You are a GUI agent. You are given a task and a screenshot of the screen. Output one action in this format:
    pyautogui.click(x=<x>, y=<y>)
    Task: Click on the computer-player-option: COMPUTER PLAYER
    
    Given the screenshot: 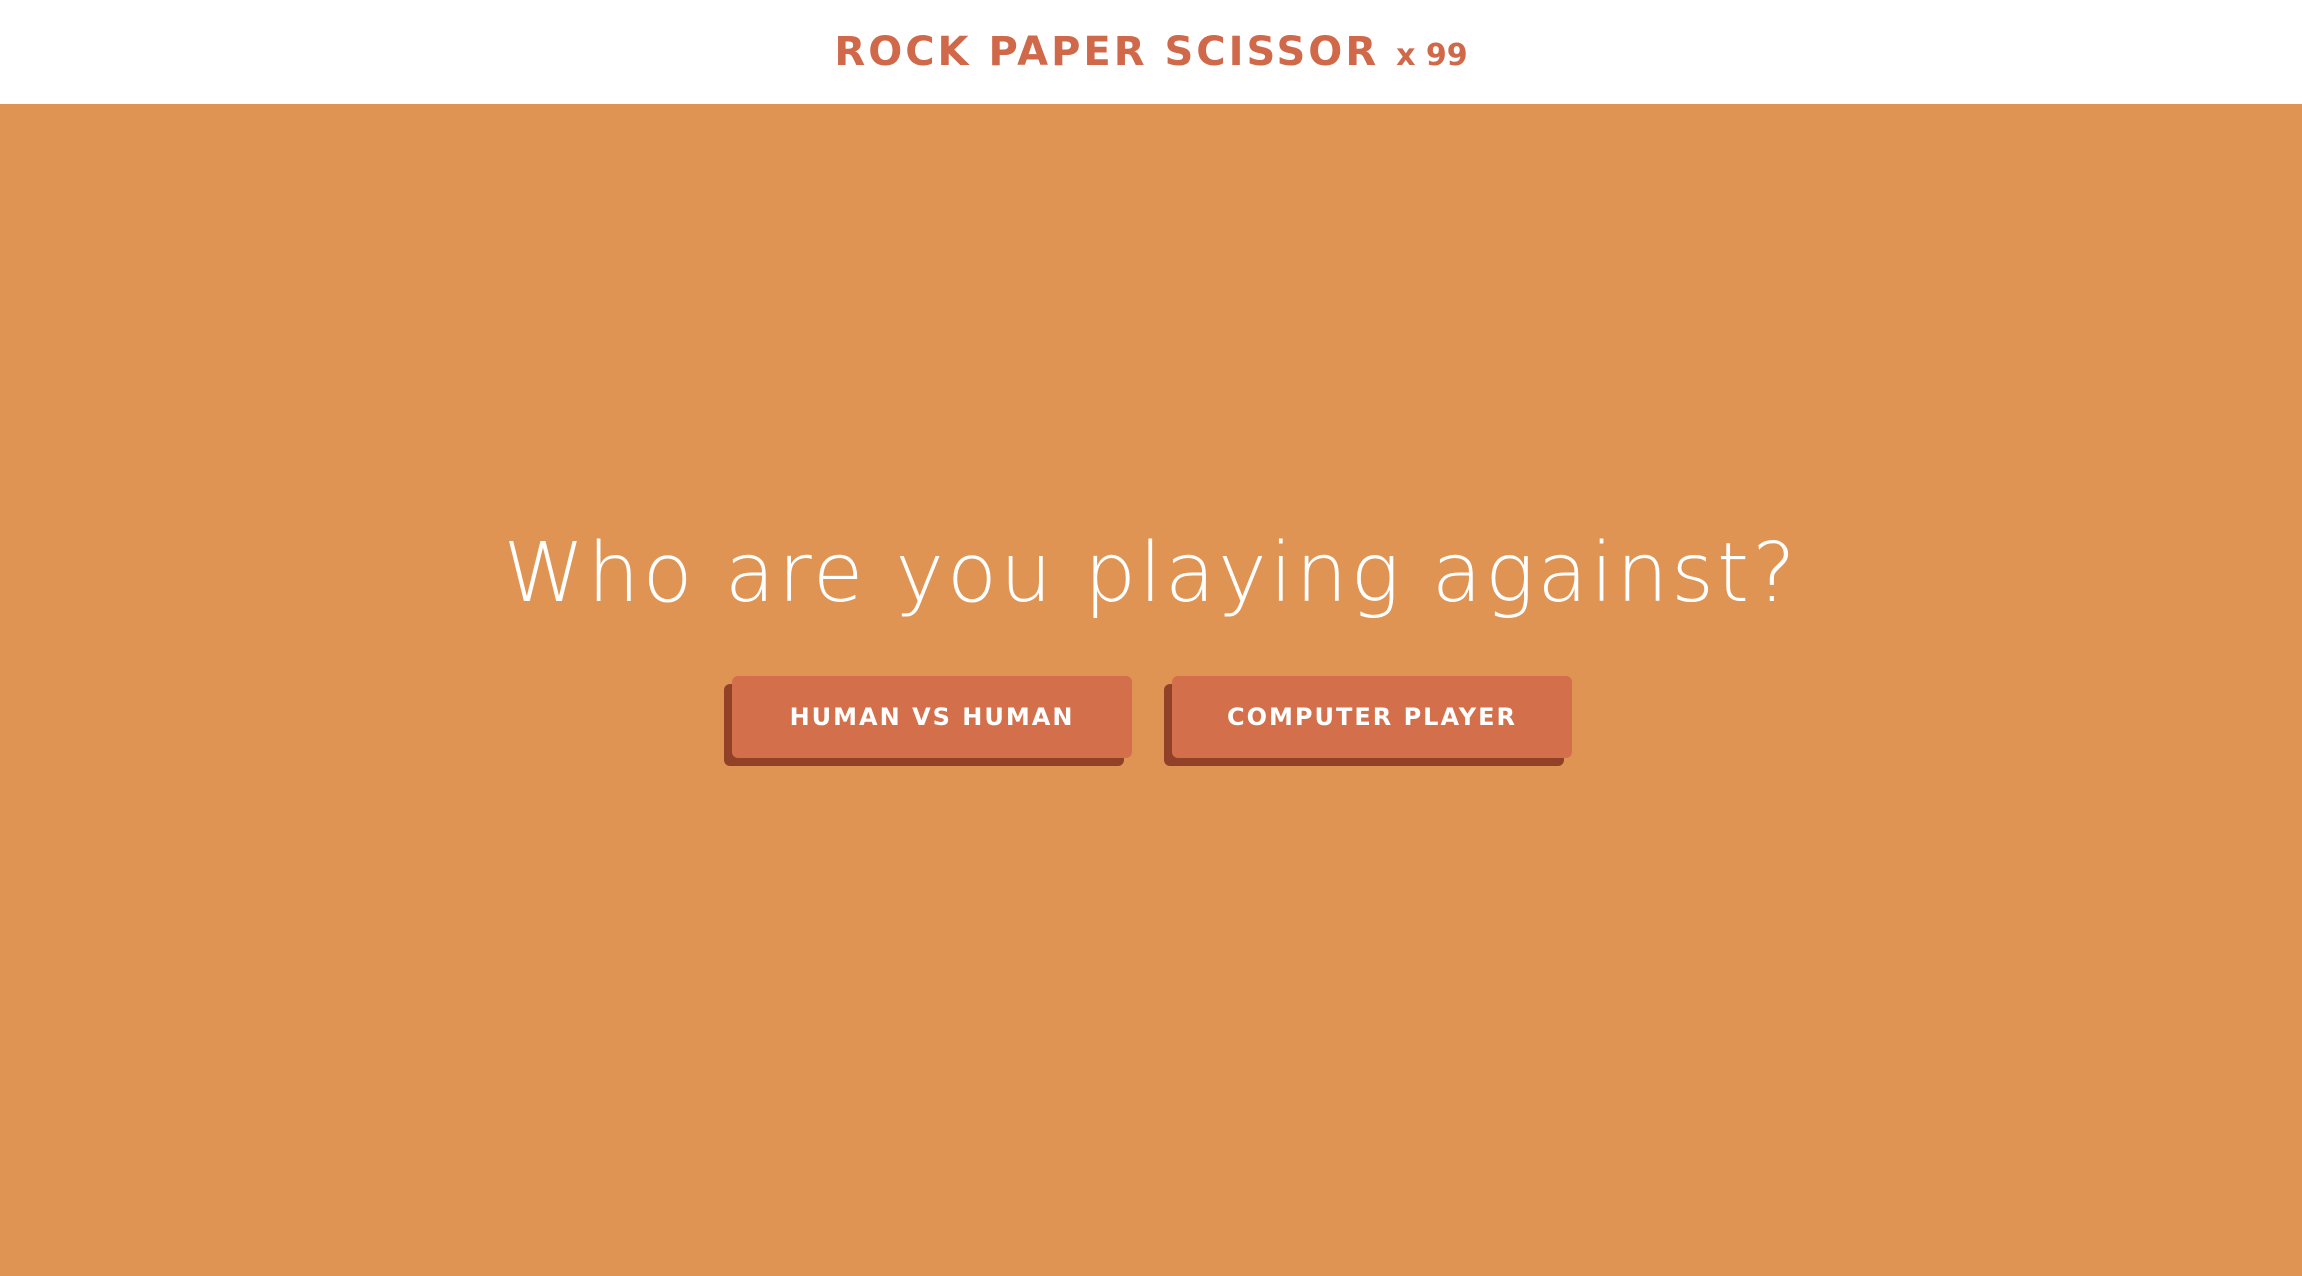 What is the action you would take?
    pyautogui.click(x=1368, y=721)
    